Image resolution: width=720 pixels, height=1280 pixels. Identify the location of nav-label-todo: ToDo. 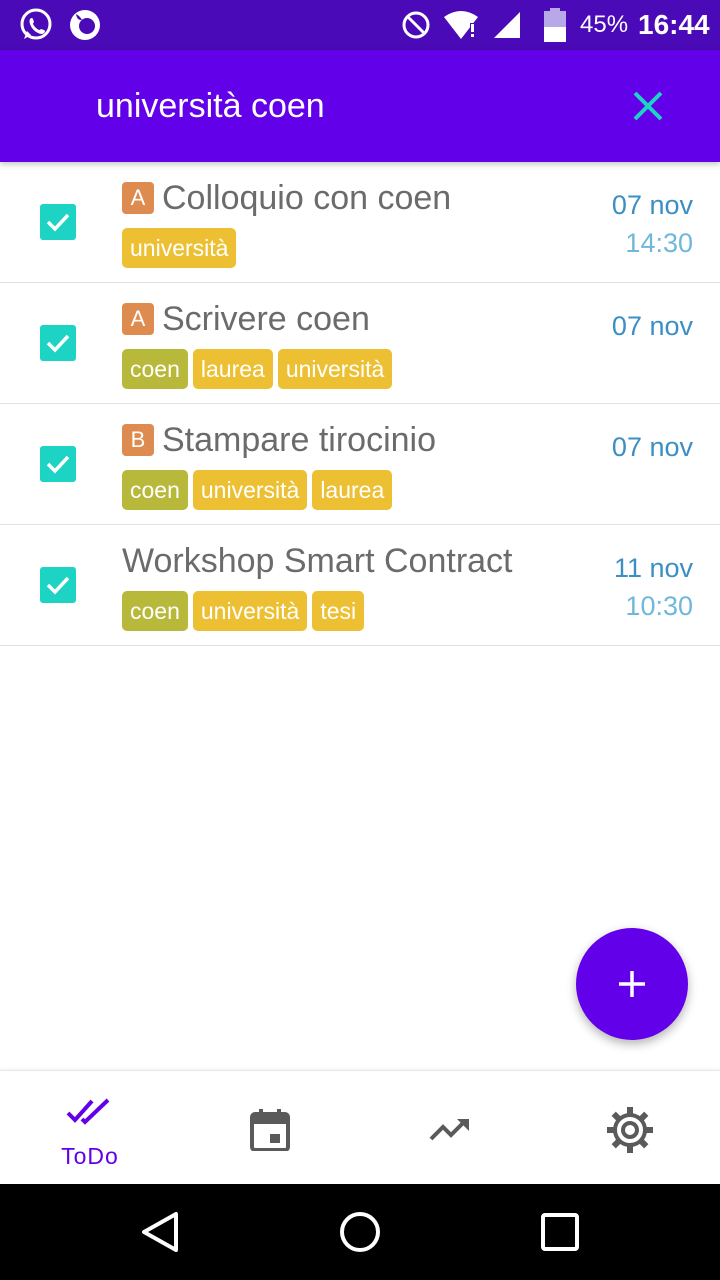
(90, 1156).